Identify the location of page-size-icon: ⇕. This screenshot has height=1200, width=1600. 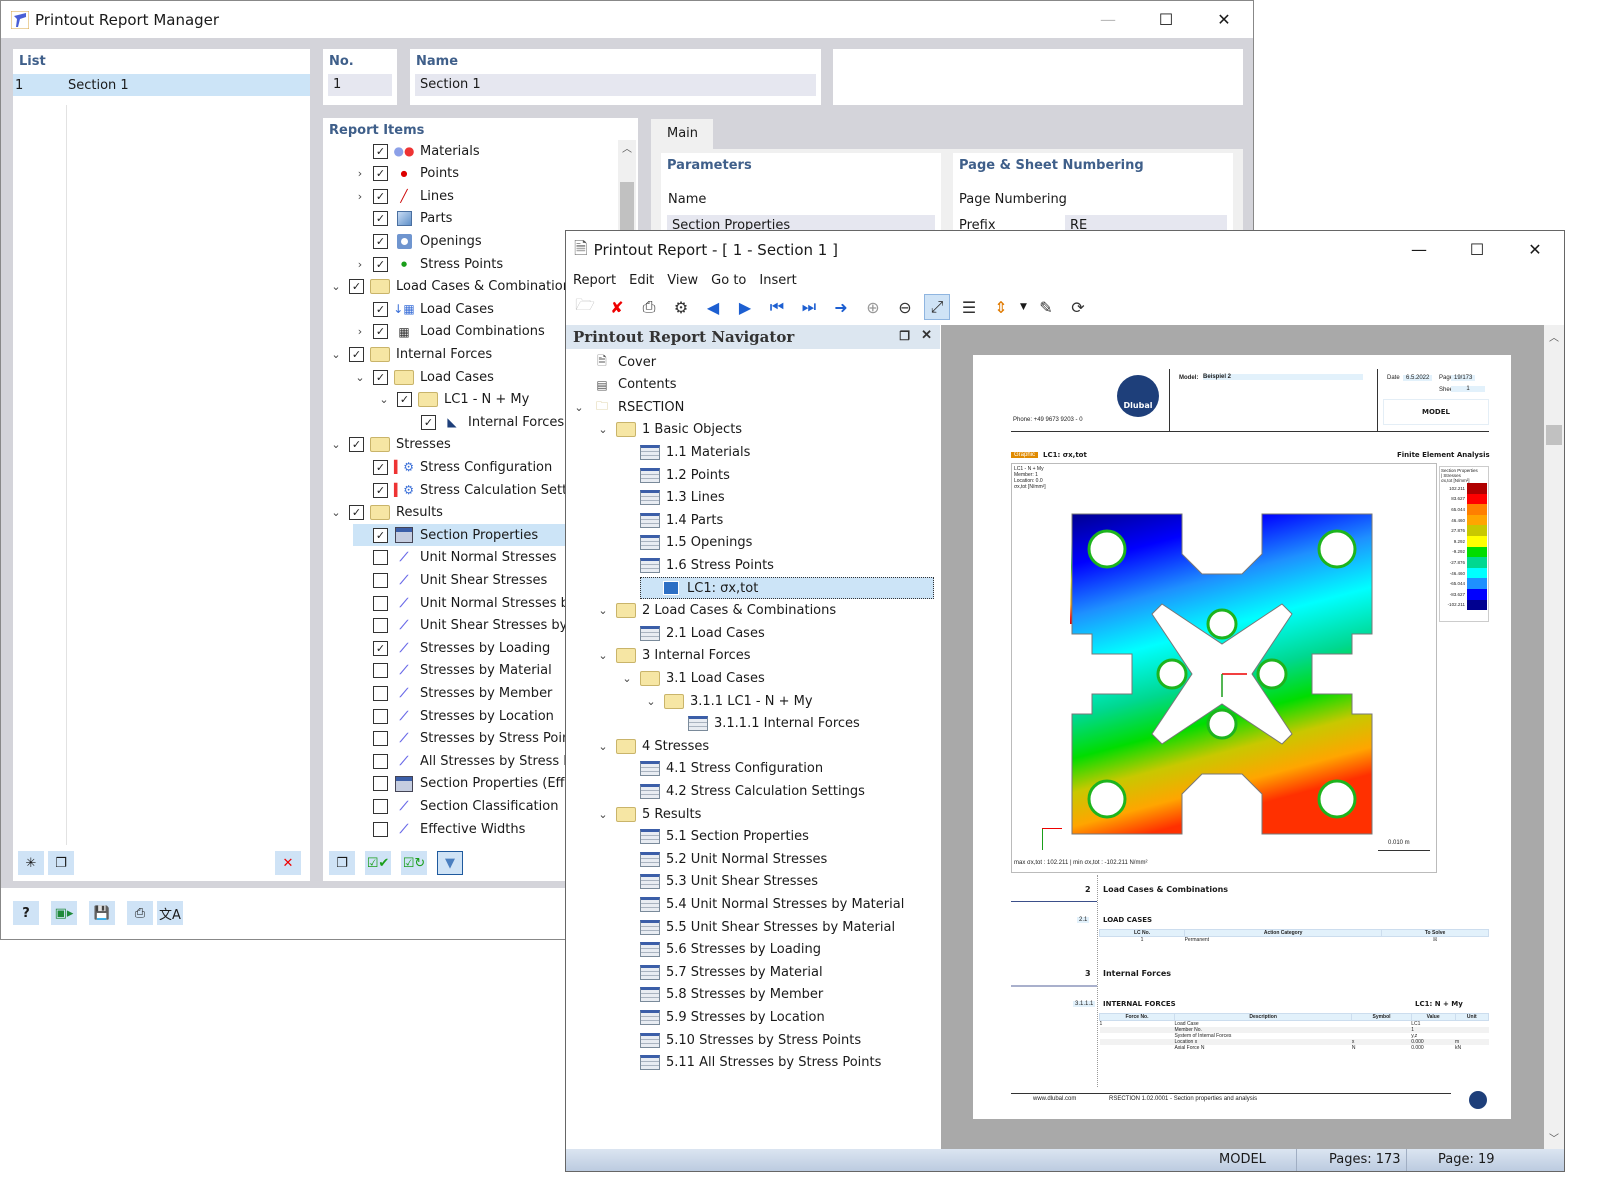
(1001, 307).